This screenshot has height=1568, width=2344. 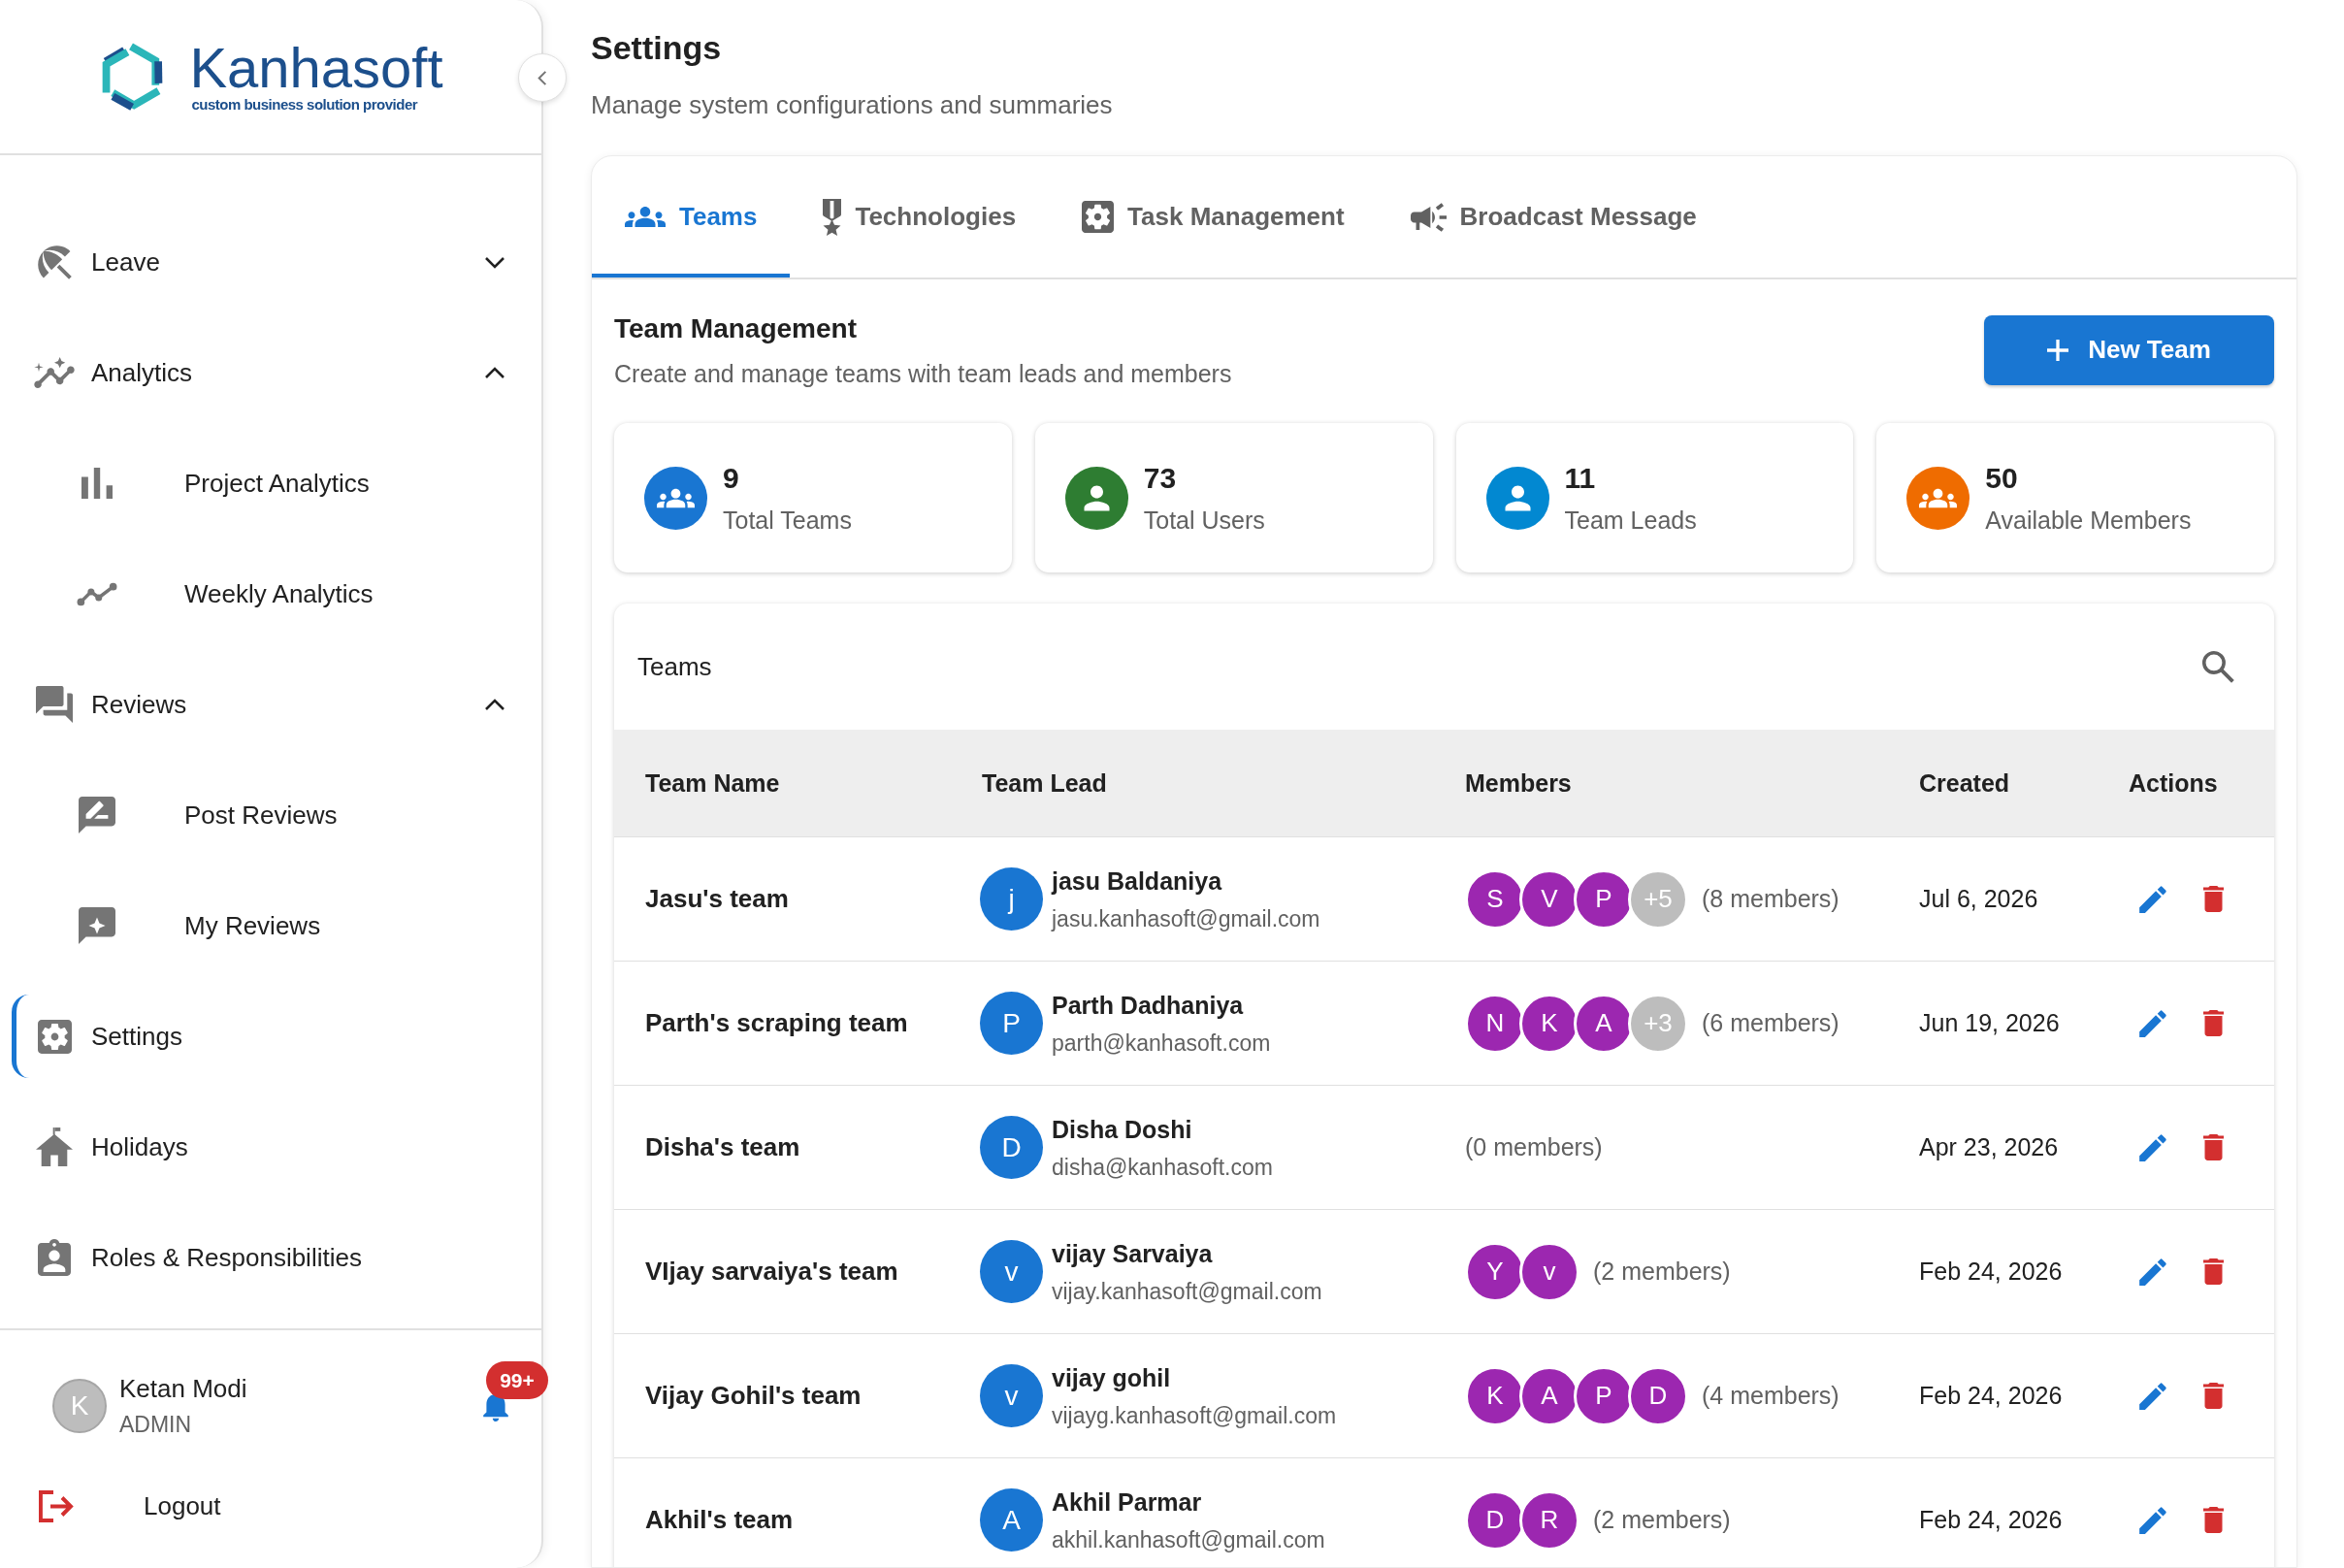 What do you see at coordinates (1188, 1539) in the screenshot?
I see `lead-email: akhil.kanhasoft@gmail.com` at bounding box center [1188, 1539].